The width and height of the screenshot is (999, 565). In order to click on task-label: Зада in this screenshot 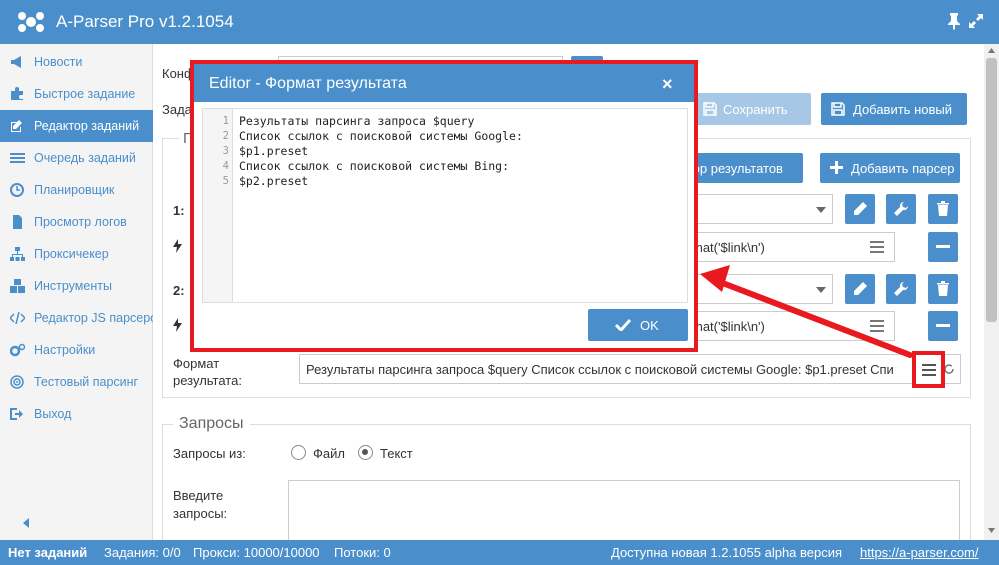, I will do `click(177, 109)`.